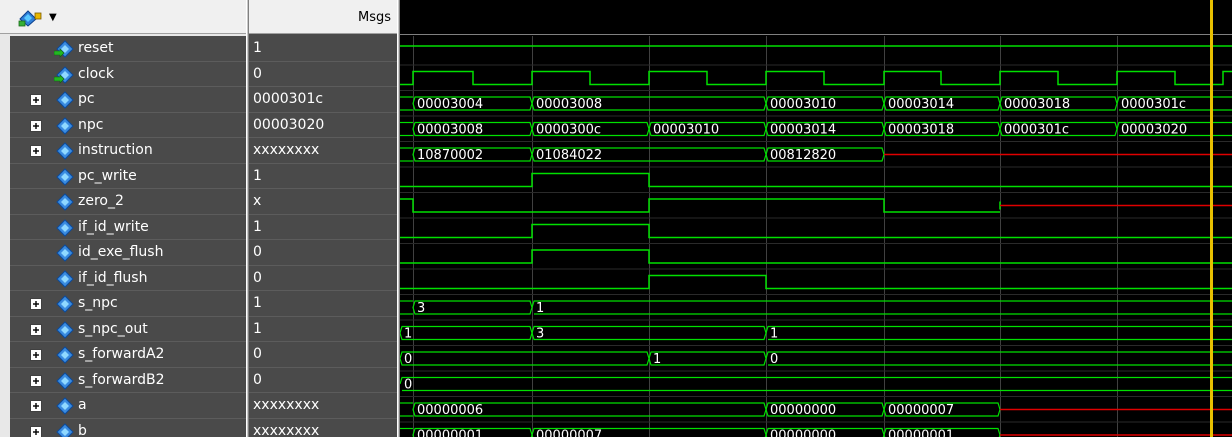 This screenshot has height=437, width=1232. I want to click on signal-row-b: b, so click(128, 428).